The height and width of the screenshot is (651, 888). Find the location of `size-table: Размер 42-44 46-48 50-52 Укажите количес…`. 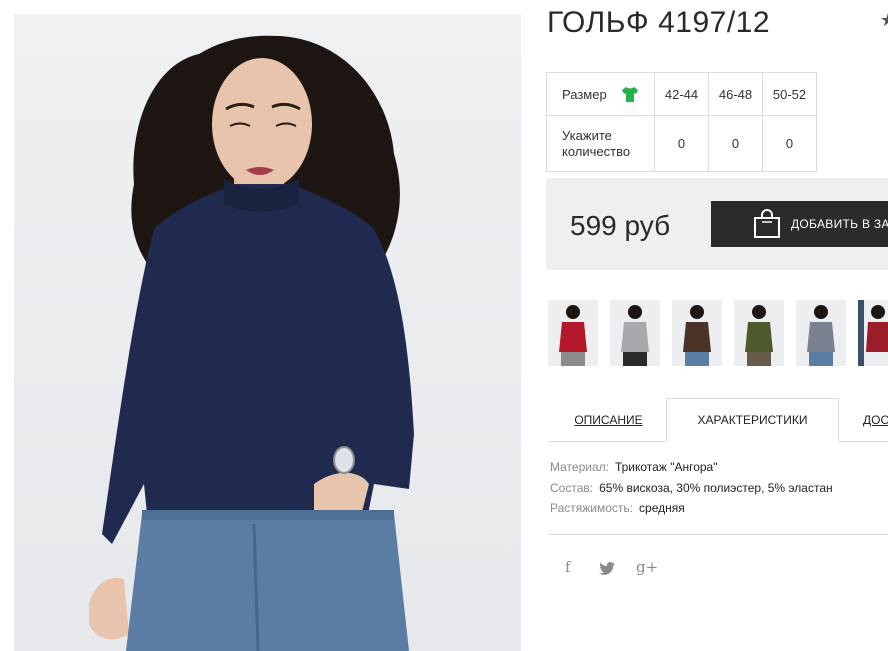

size-table: Размер 42-44 46-48 50-52 Укажите количес… is located at coordinates (681, 122).